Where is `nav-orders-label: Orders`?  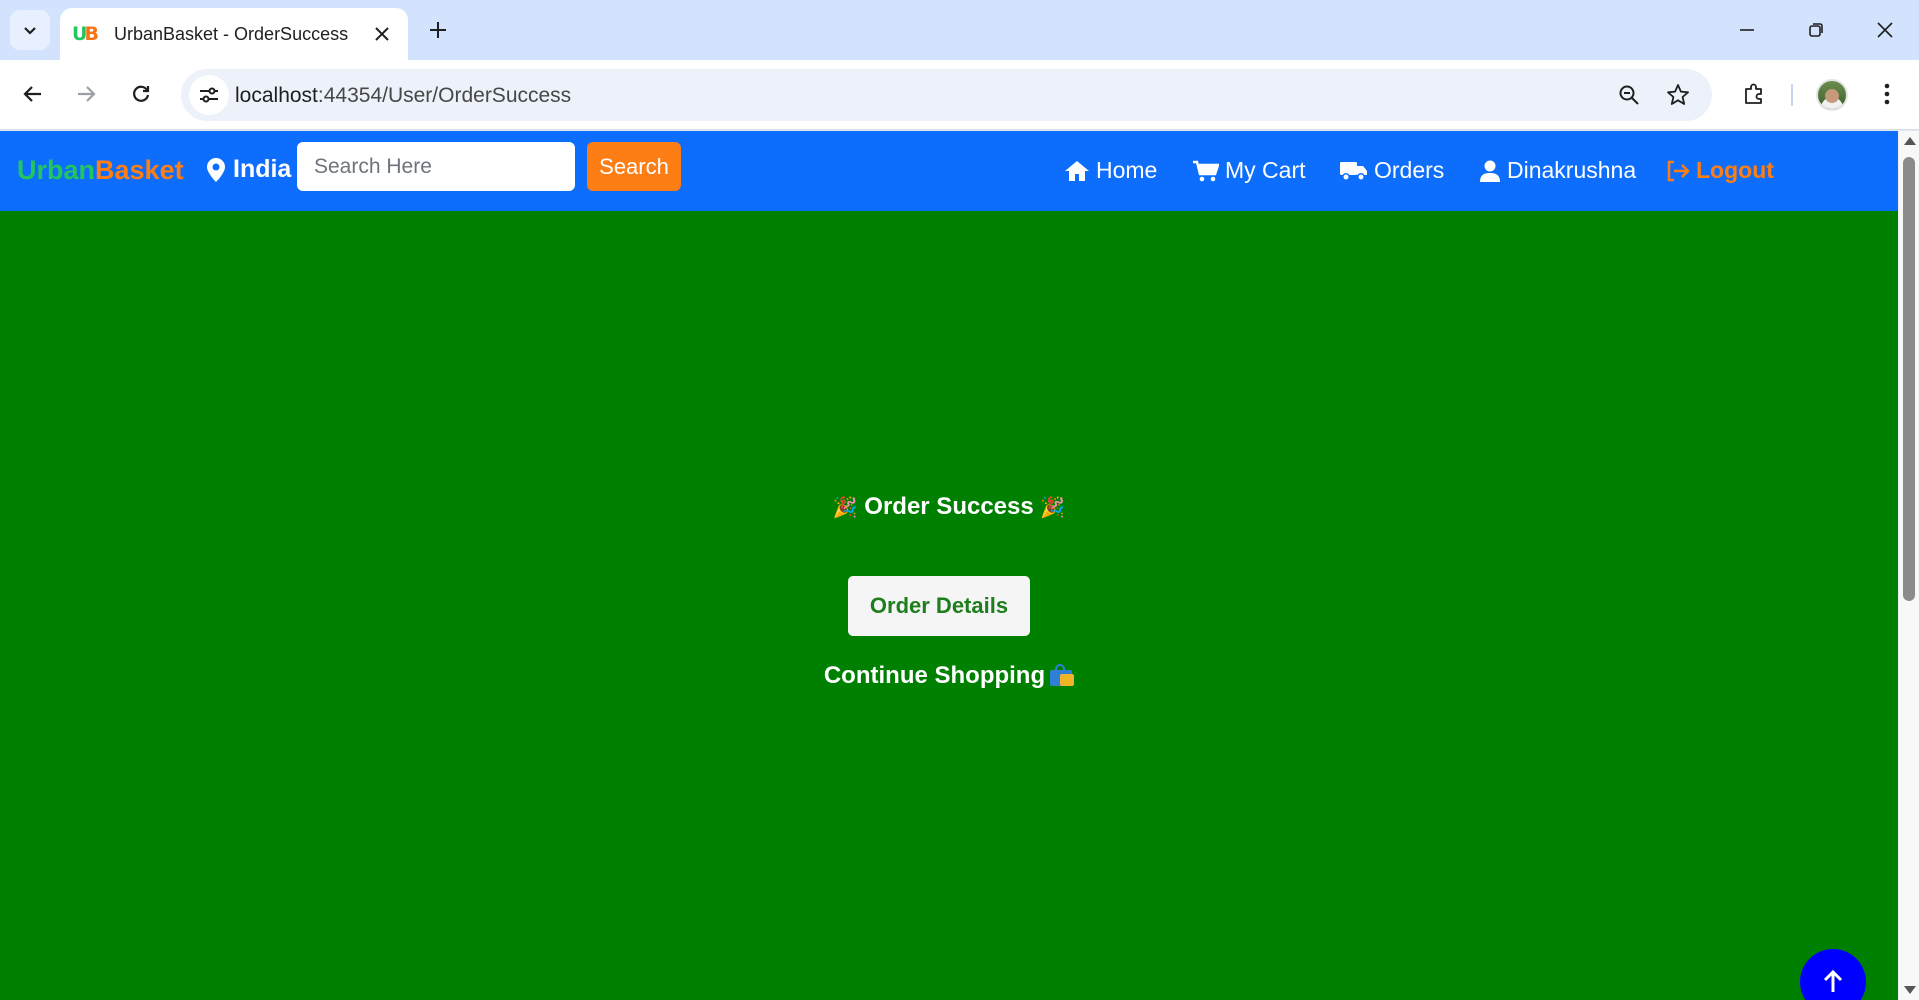
nav-orders-label: Orders is located at coordinates (1409, 170).